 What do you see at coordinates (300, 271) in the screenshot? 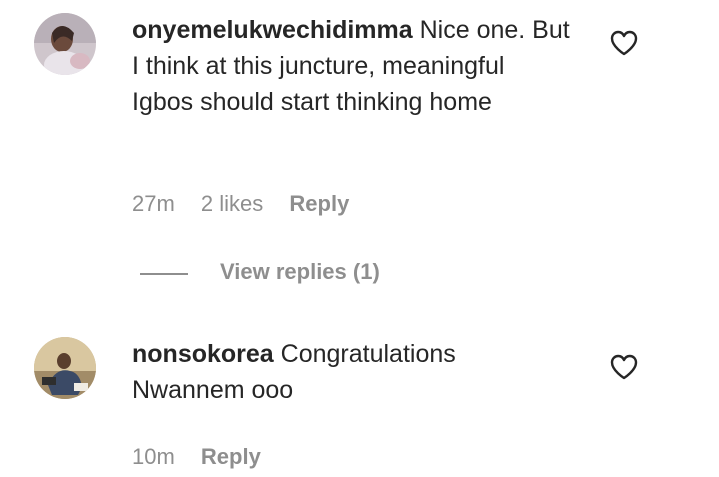
I see `view-replies-label: View replies (1)` at bounding box center [300, 271].